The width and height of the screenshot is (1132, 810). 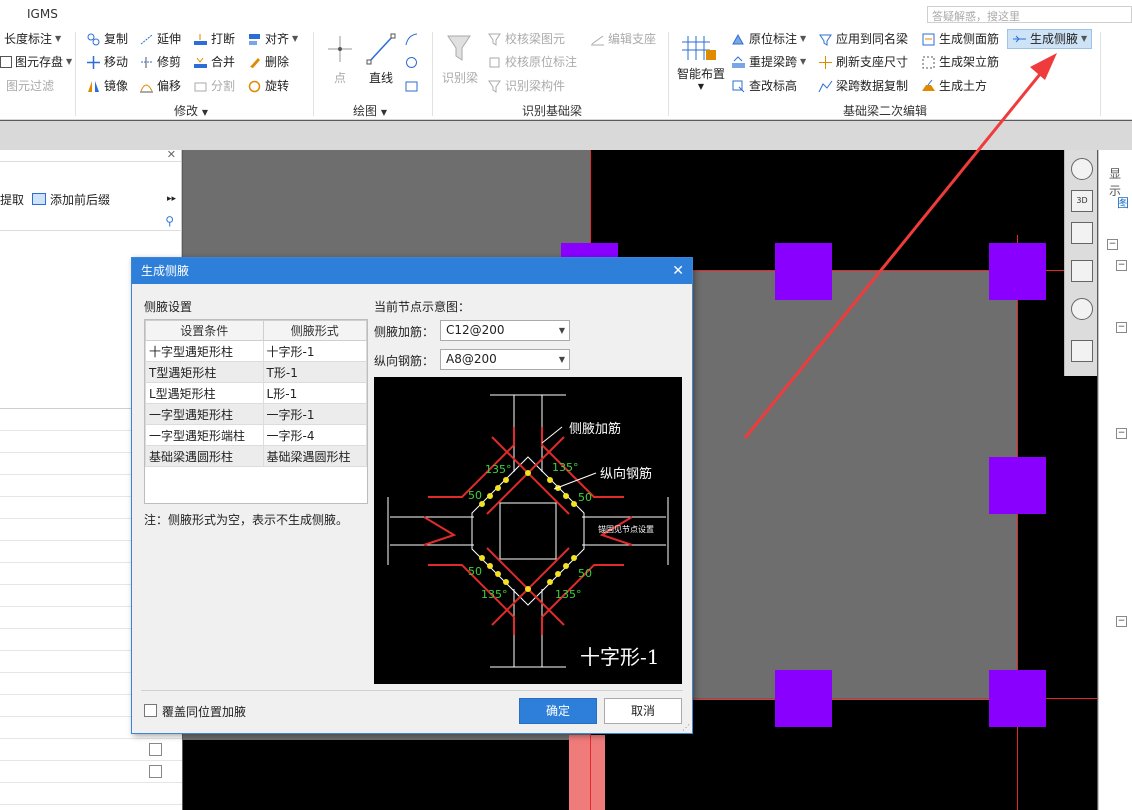 What do you see at coordinates (160, 62) in the screenshot?
I see `trim-button: 修剪` at bounding box center [160, 62].